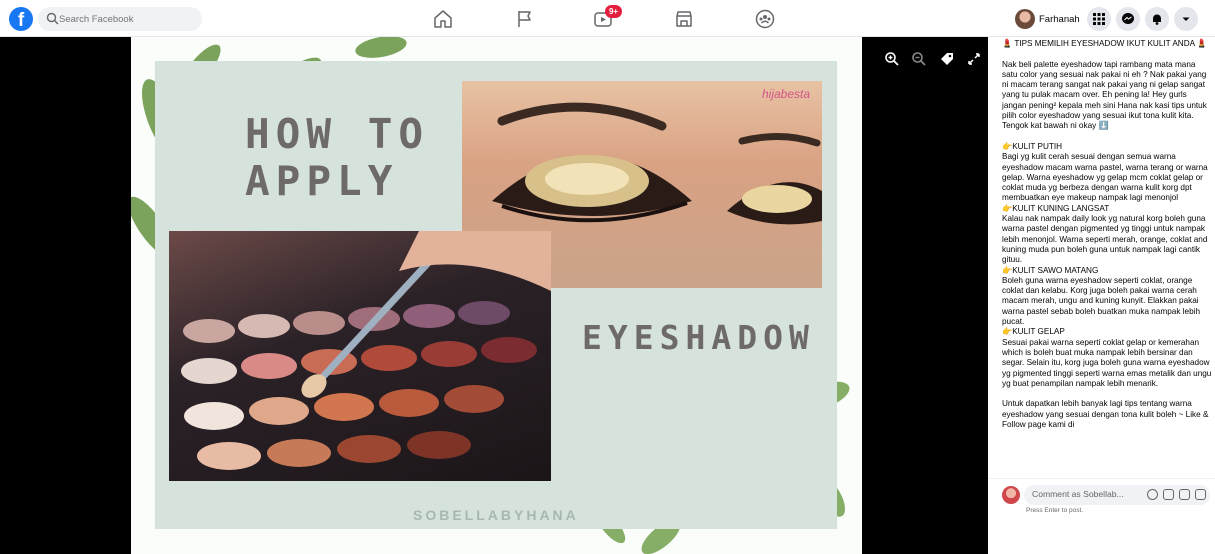  I want to click on menu-button, so click(1099, 19).